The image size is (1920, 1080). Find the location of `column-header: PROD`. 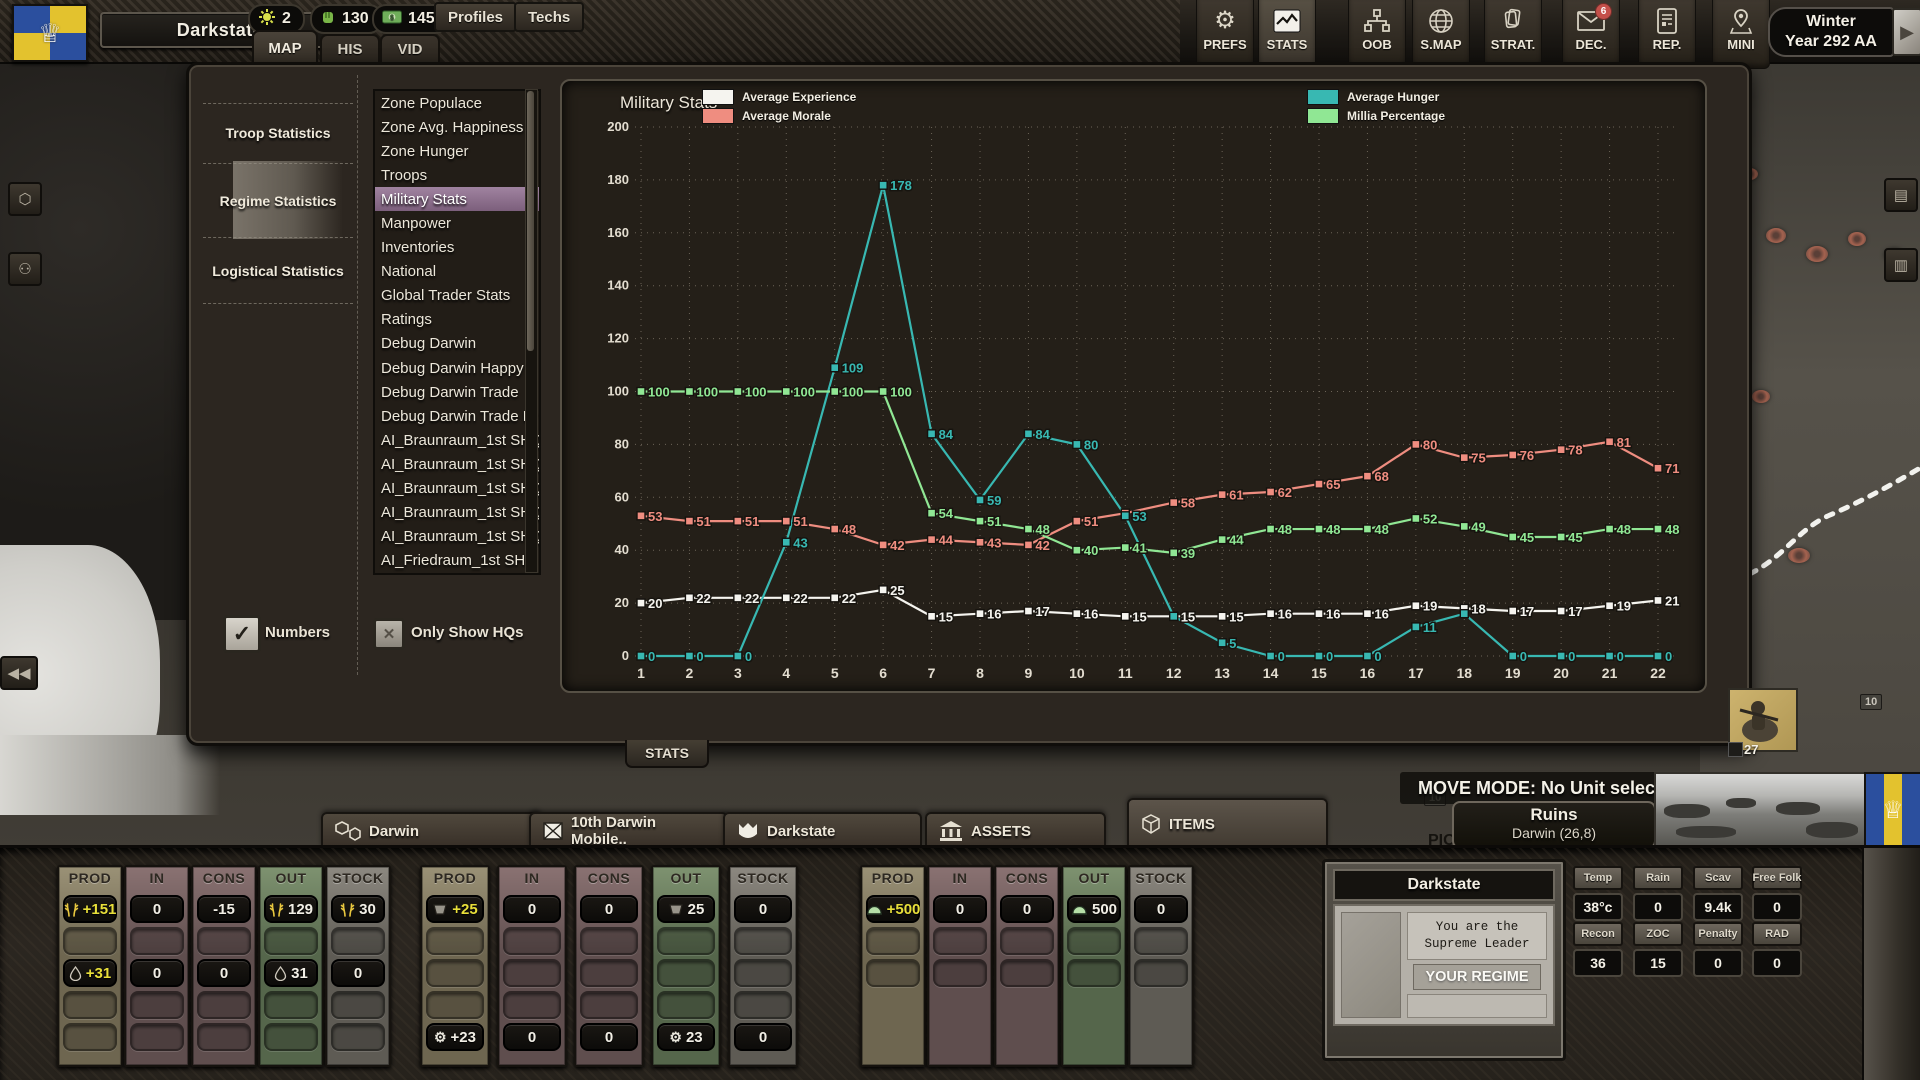

column-header: PROD is located at coordinates (455, 878).